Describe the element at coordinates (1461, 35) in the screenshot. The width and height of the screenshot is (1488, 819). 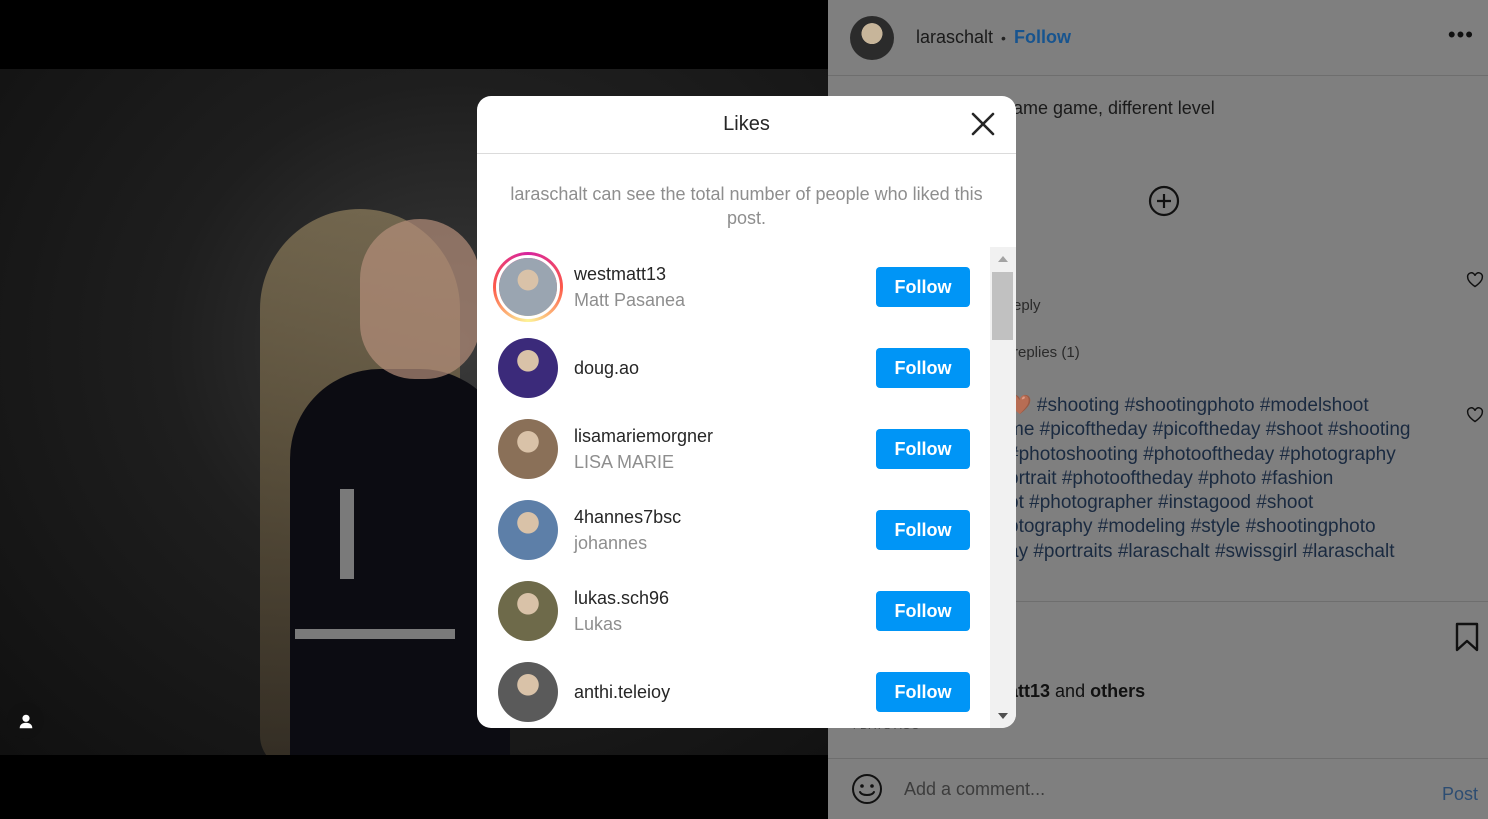
I see `more-options-icon: •••` at that location.